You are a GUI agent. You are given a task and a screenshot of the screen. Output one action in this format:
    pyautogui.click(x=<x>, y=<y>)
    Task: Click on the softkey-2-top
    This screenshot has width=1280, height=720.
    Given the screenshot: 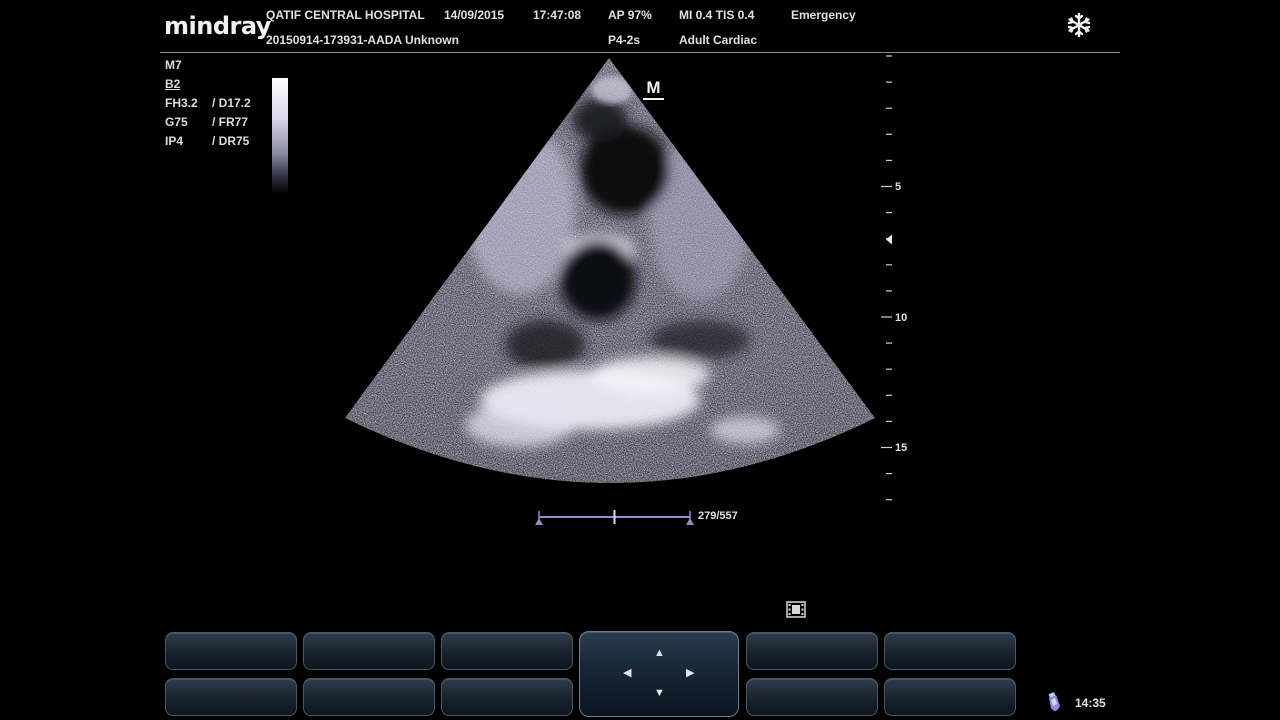 What is the action you would take?
    pyautogui.click(x=369, y=651)
    